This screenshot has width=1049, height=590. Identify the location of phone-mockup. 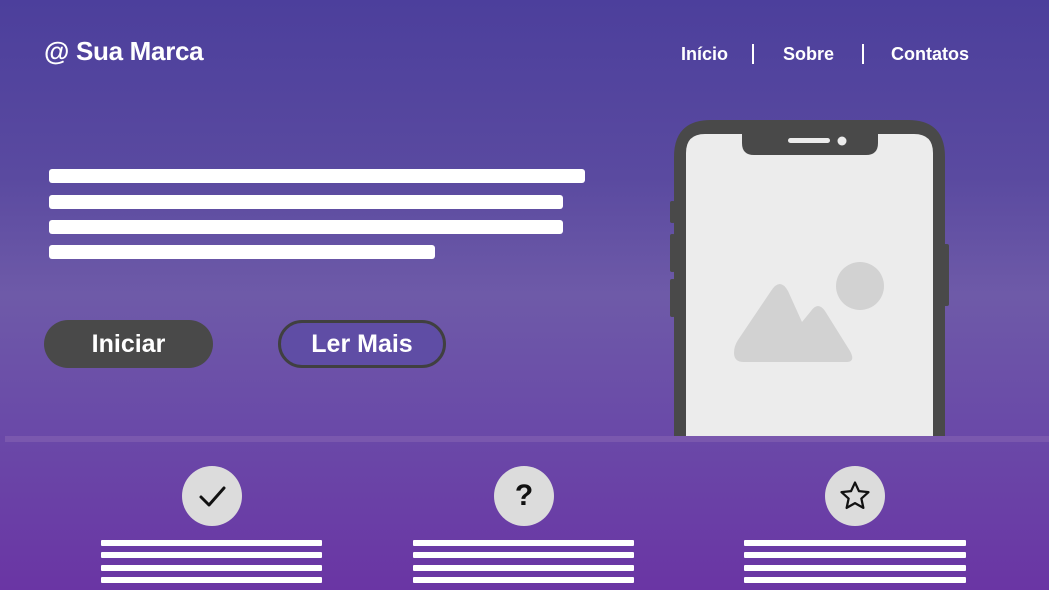
(809, 279).